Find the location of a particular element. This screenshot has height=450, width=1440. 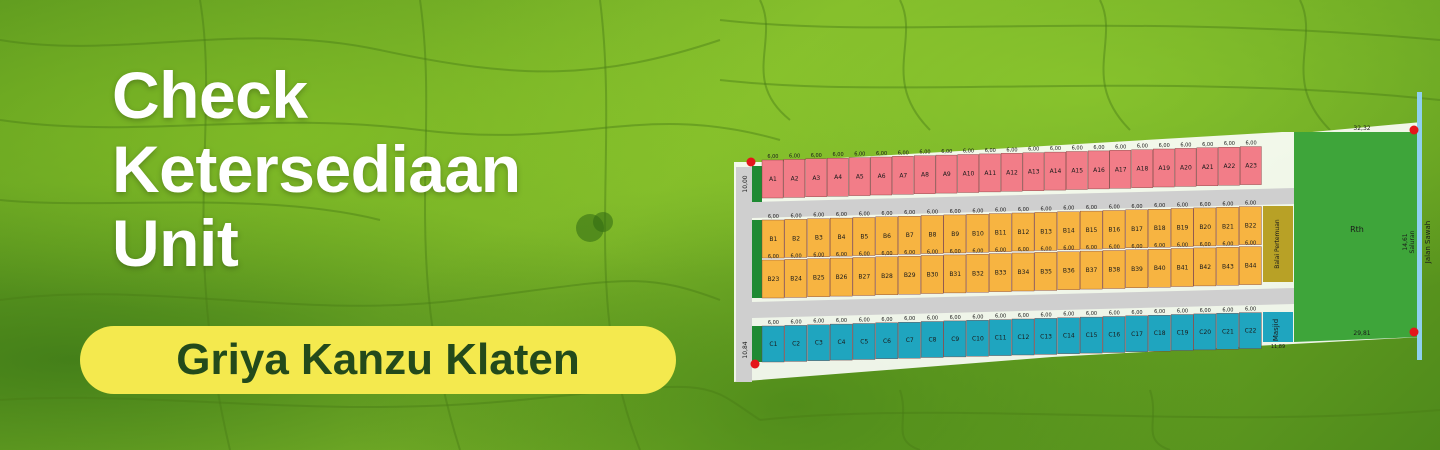

row-c-unit-label-C4: C4 is located at coordinates (841, 342).